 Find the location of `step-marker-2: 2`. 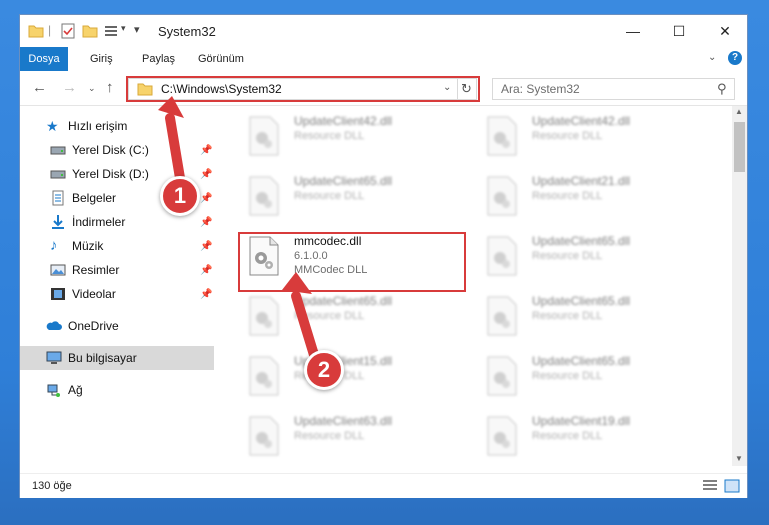

step-marker-2: 2 is located at coordinates (324, 370).